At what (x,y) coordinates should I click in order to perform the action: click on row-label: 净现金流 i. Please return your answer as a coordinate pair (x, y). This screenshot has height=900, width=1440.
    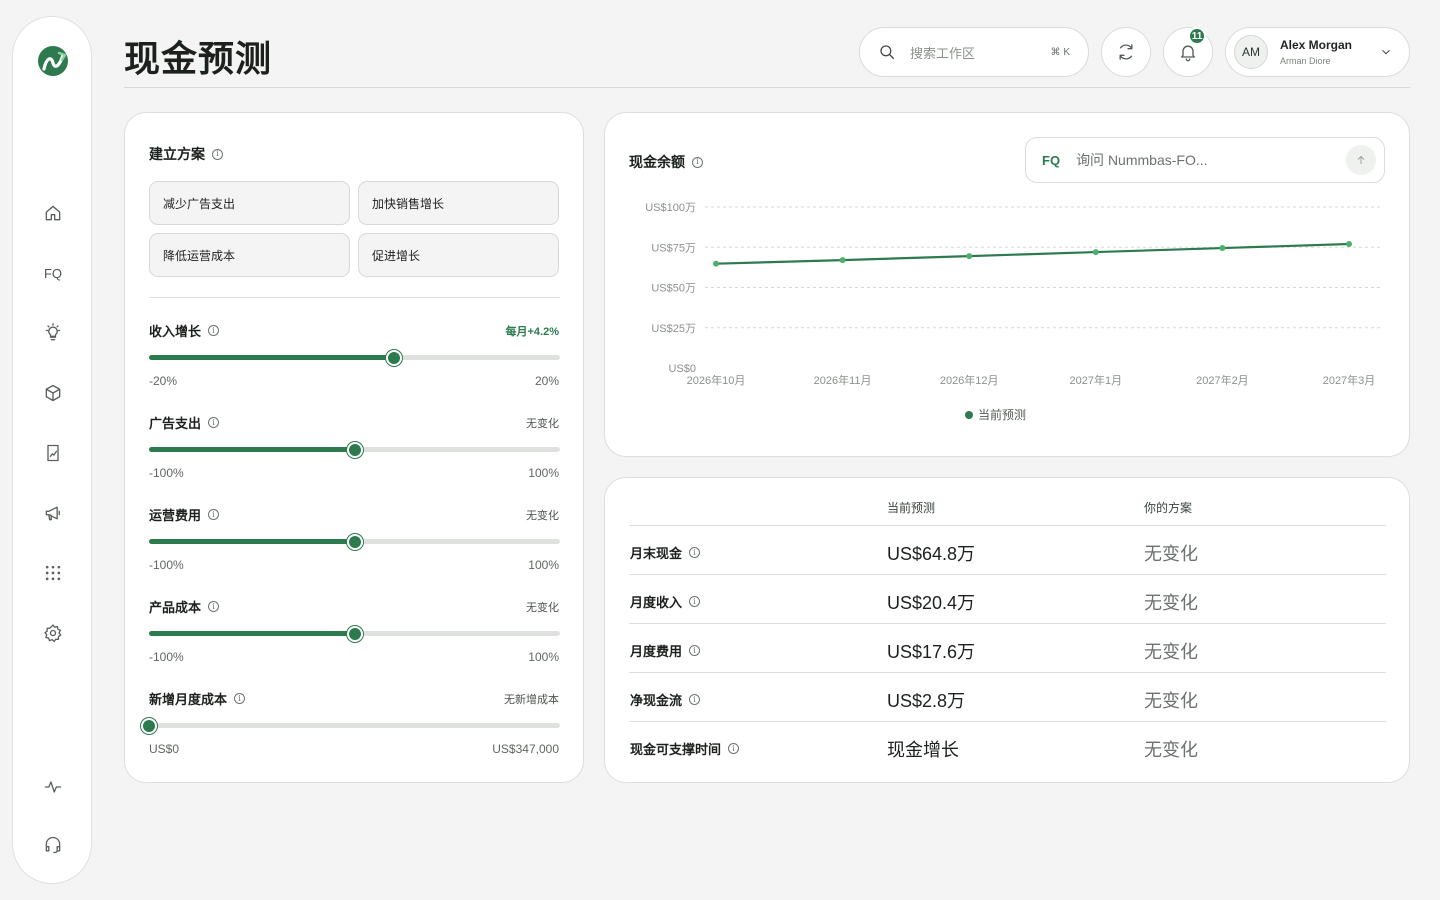
    Looking at the image, I should click on (665, 699).